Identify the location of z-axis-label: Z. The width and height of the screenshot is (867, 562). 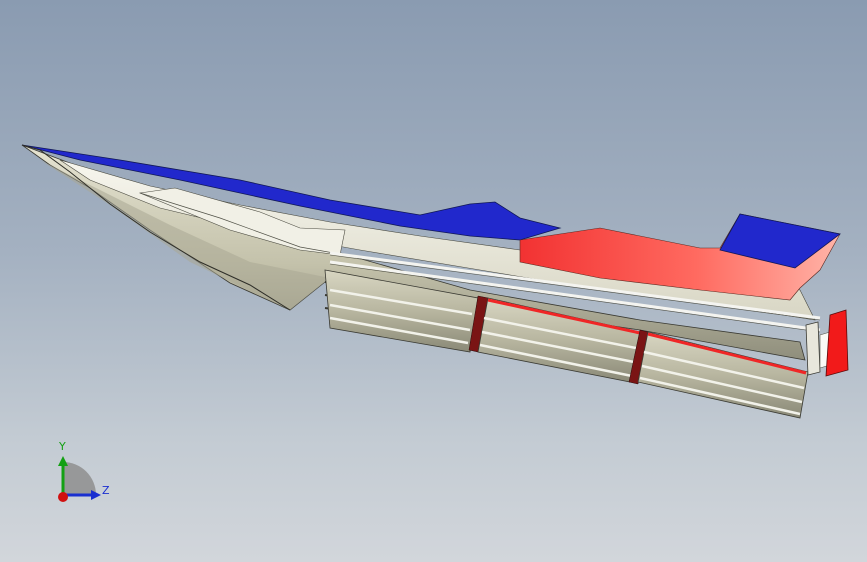
(106, 490).